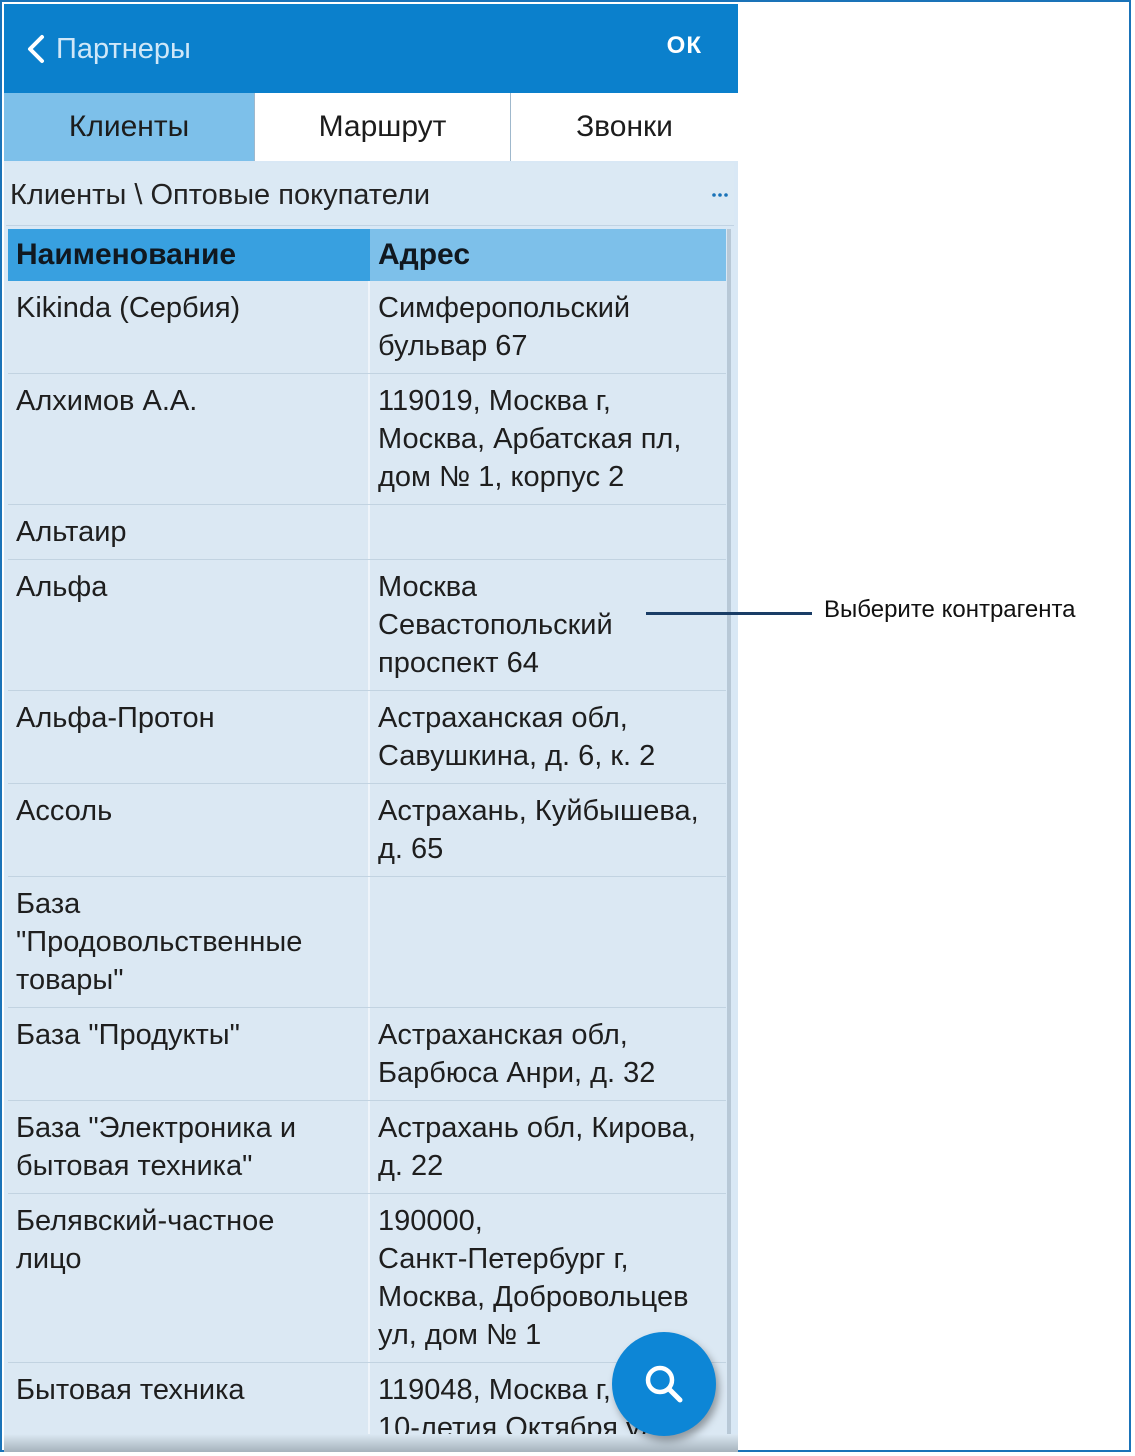 The height and width of the screenshot is (1456, 1135). I want to click on tab-clients: Клиенты, so click(129, 127).